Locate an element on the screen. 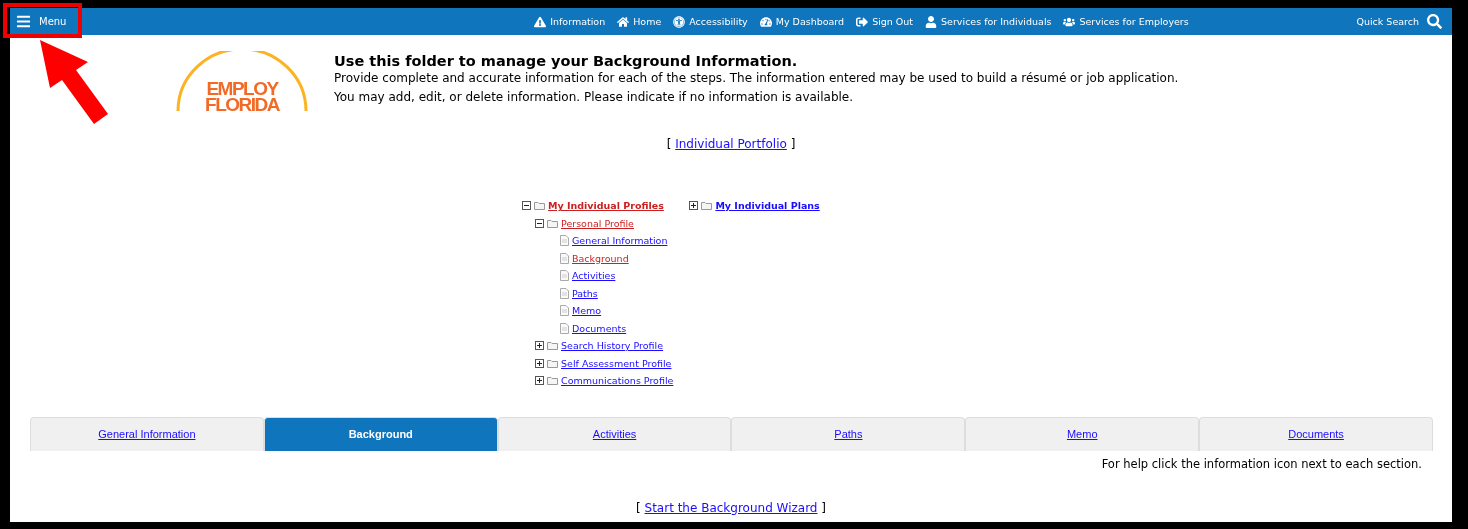  tab: Documents is located at coordinates (1316, 433).